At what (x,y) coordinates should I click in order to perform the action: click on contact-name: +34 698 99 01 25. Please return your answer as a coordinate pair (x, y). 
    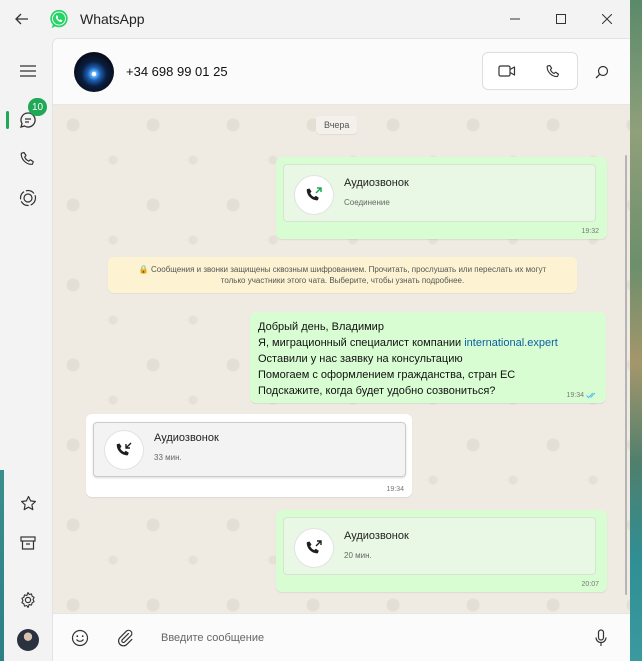
    Looking at the image, I should click on (177, 71).